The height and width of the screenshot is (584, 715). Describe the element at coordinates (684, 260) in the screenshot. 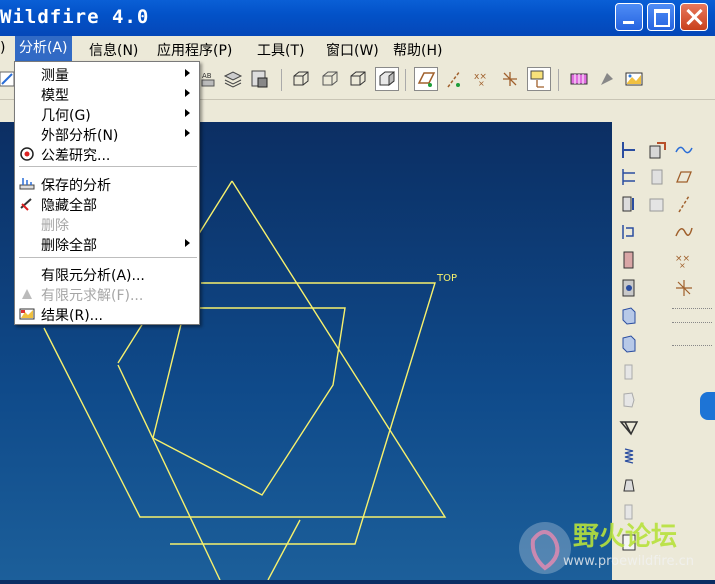

I see `datum-point-tool-icon: ×××` at that location.